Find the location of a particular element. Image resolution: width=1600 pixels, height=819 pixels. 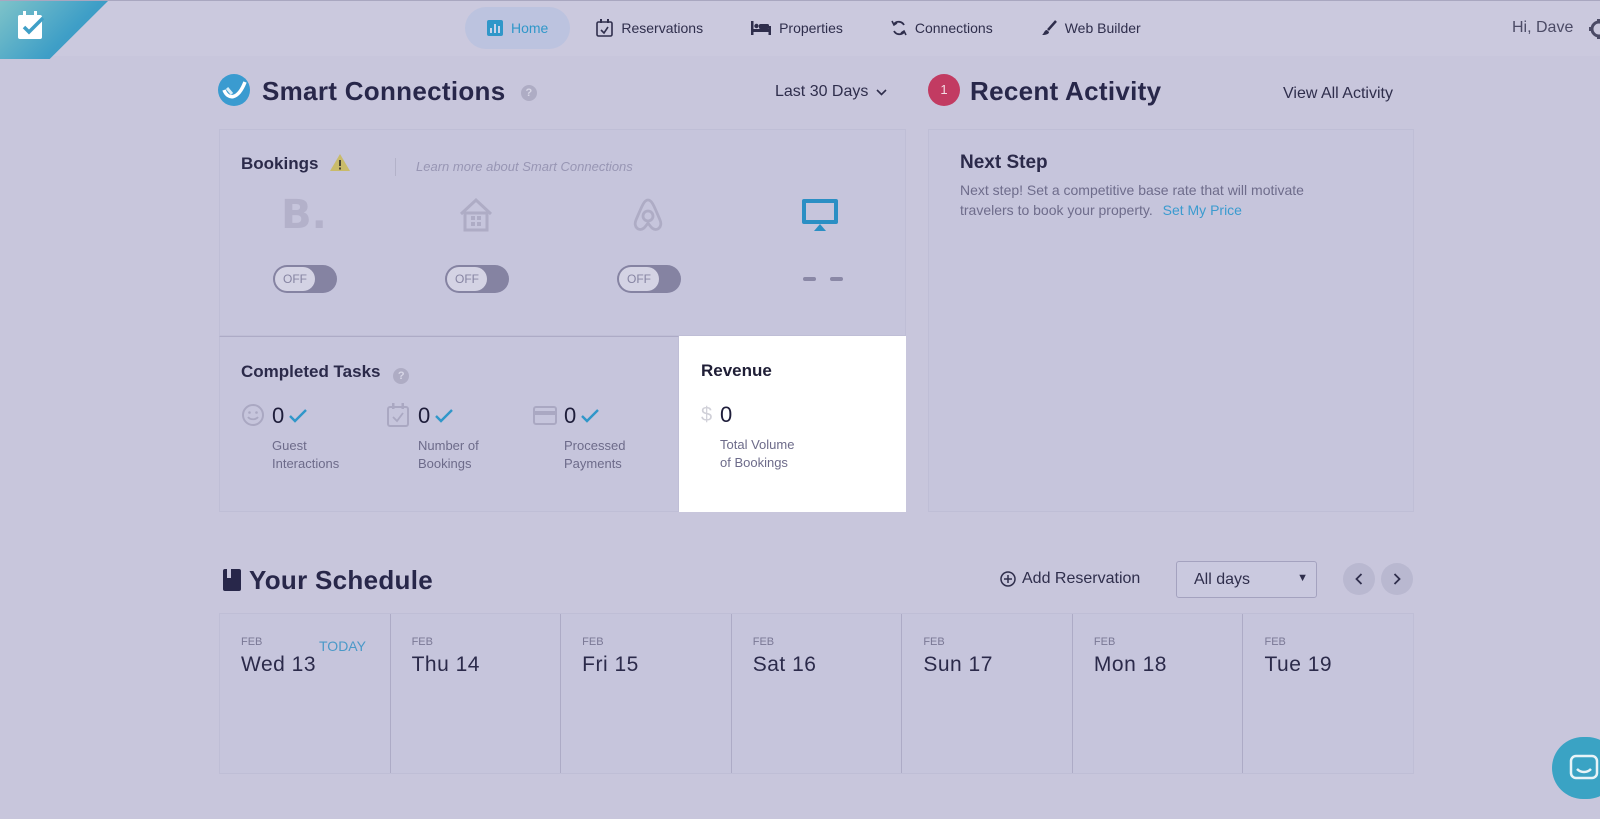

day-name: Tue 19 is located at coordinates (1298, 664).